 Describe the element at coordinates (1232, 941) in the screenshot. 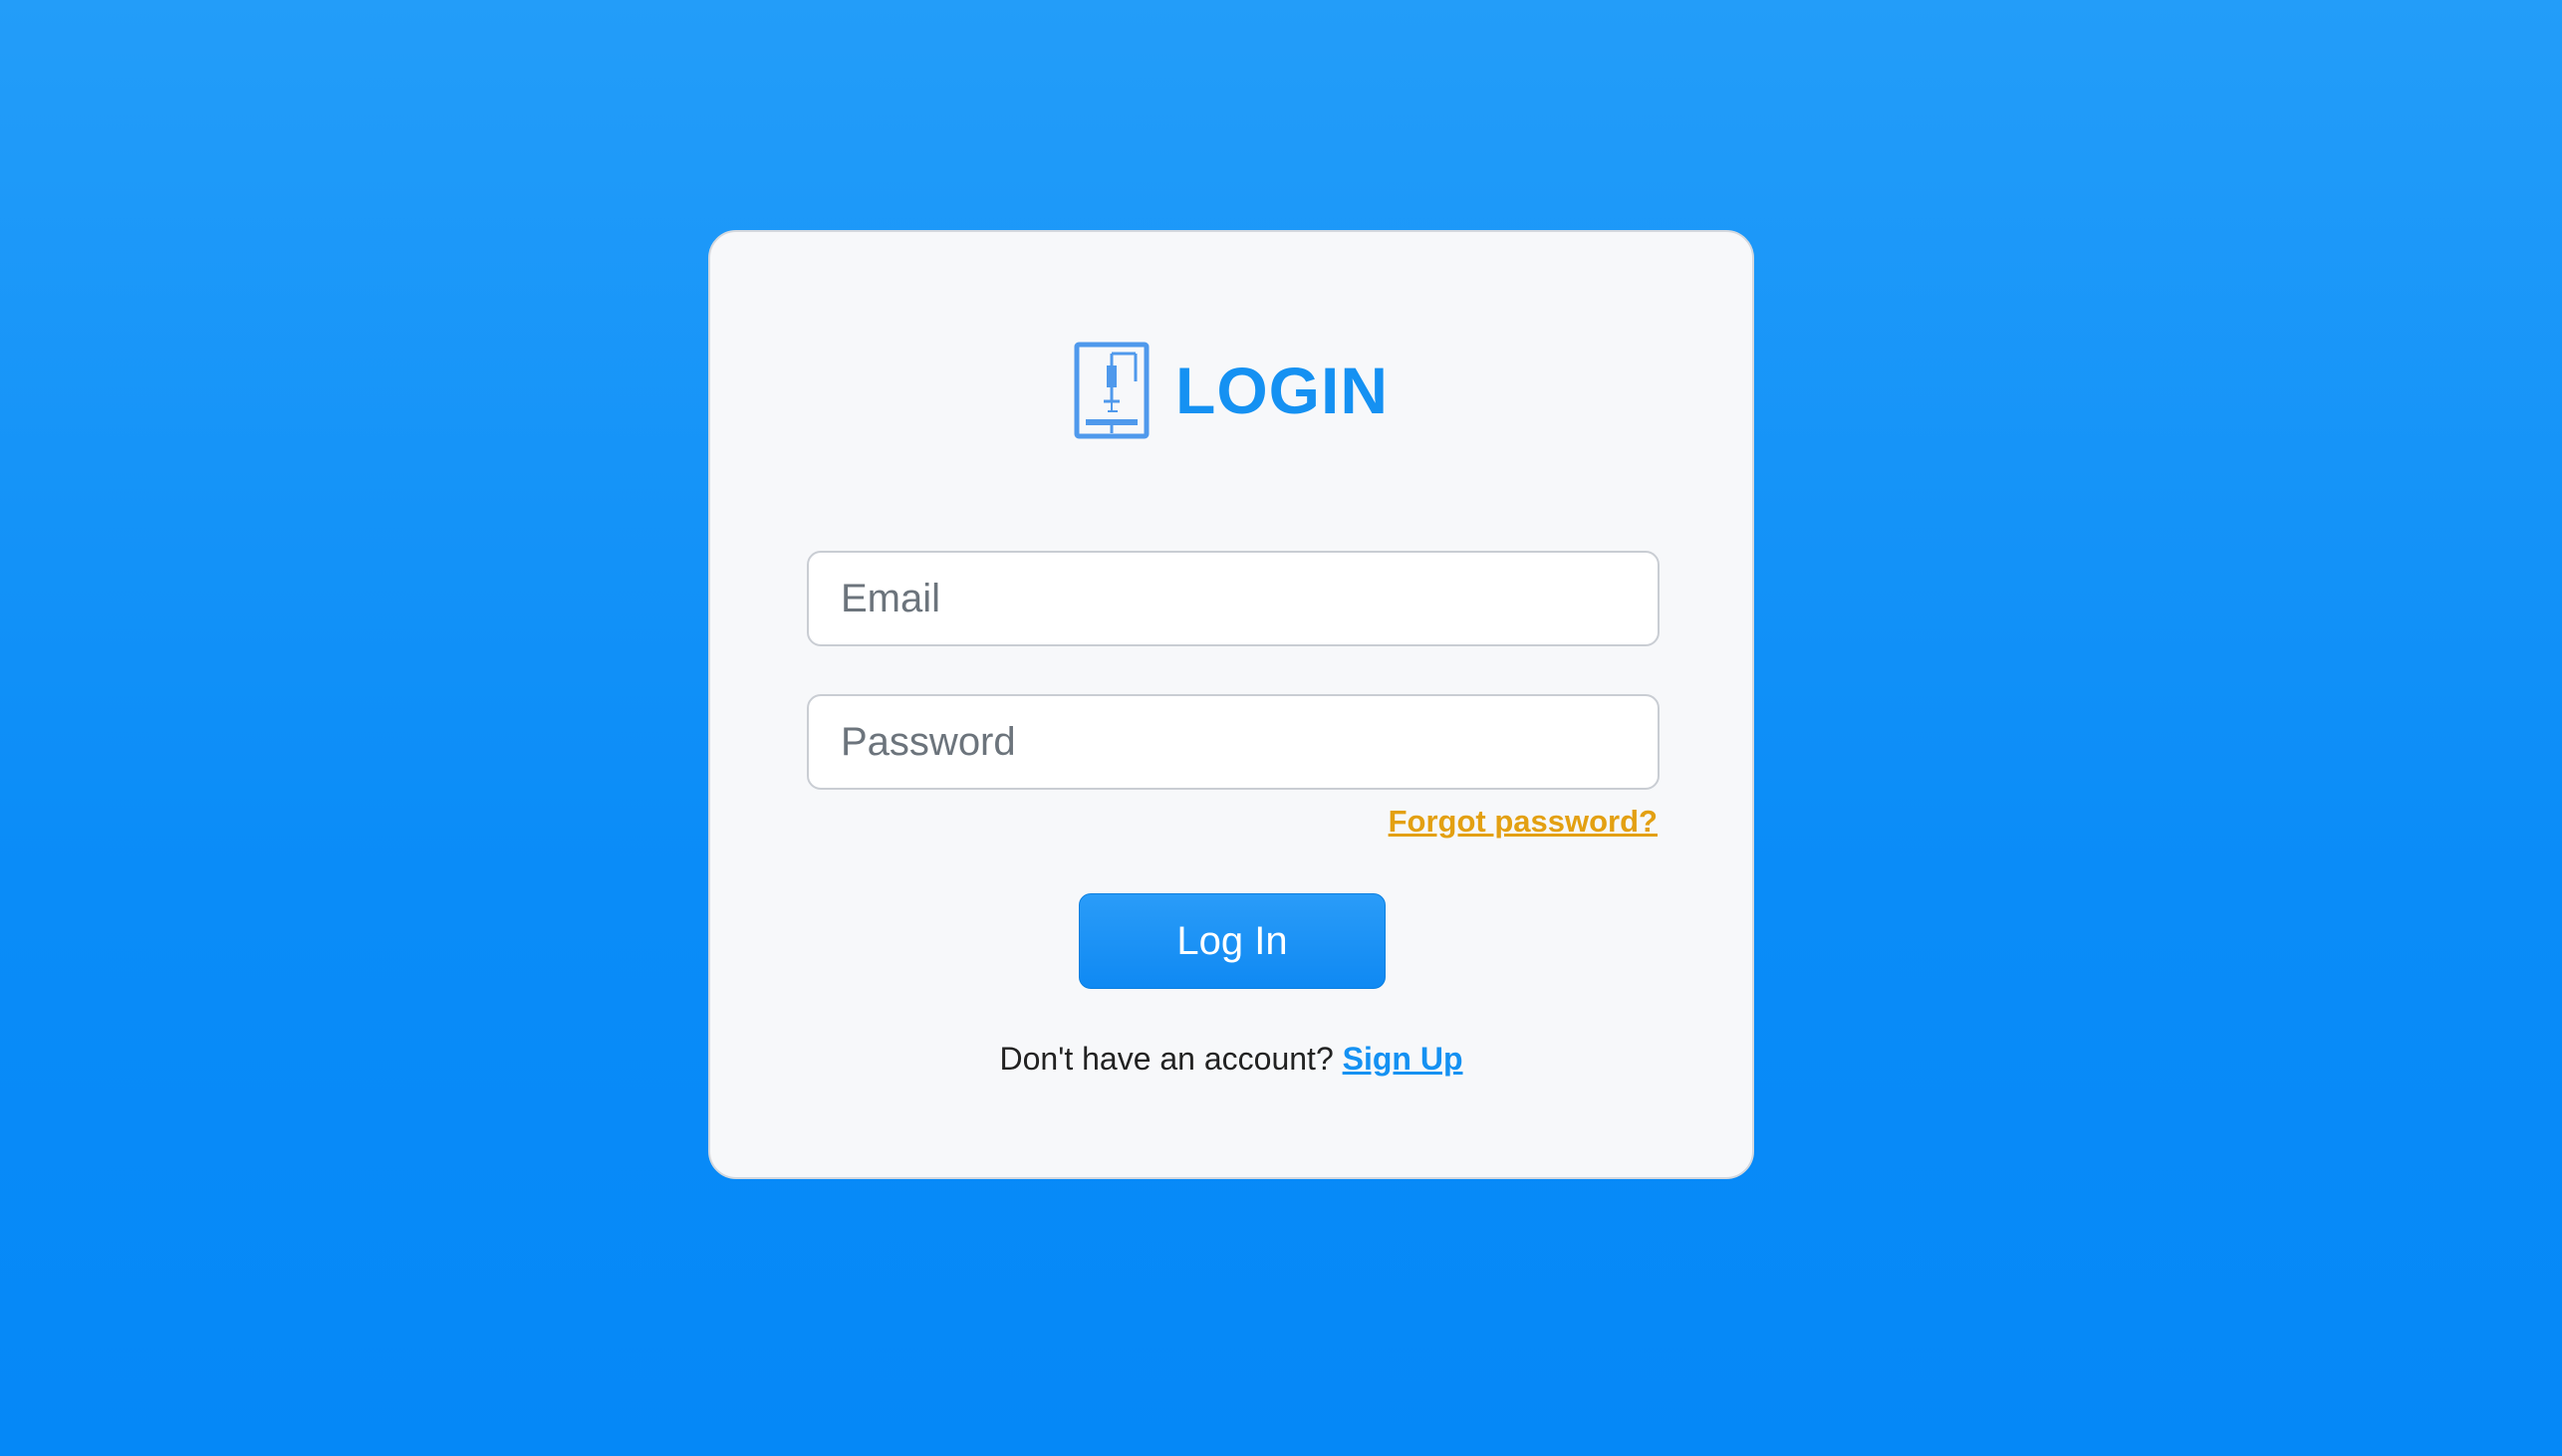

I see `login-button: Log In` at that location.